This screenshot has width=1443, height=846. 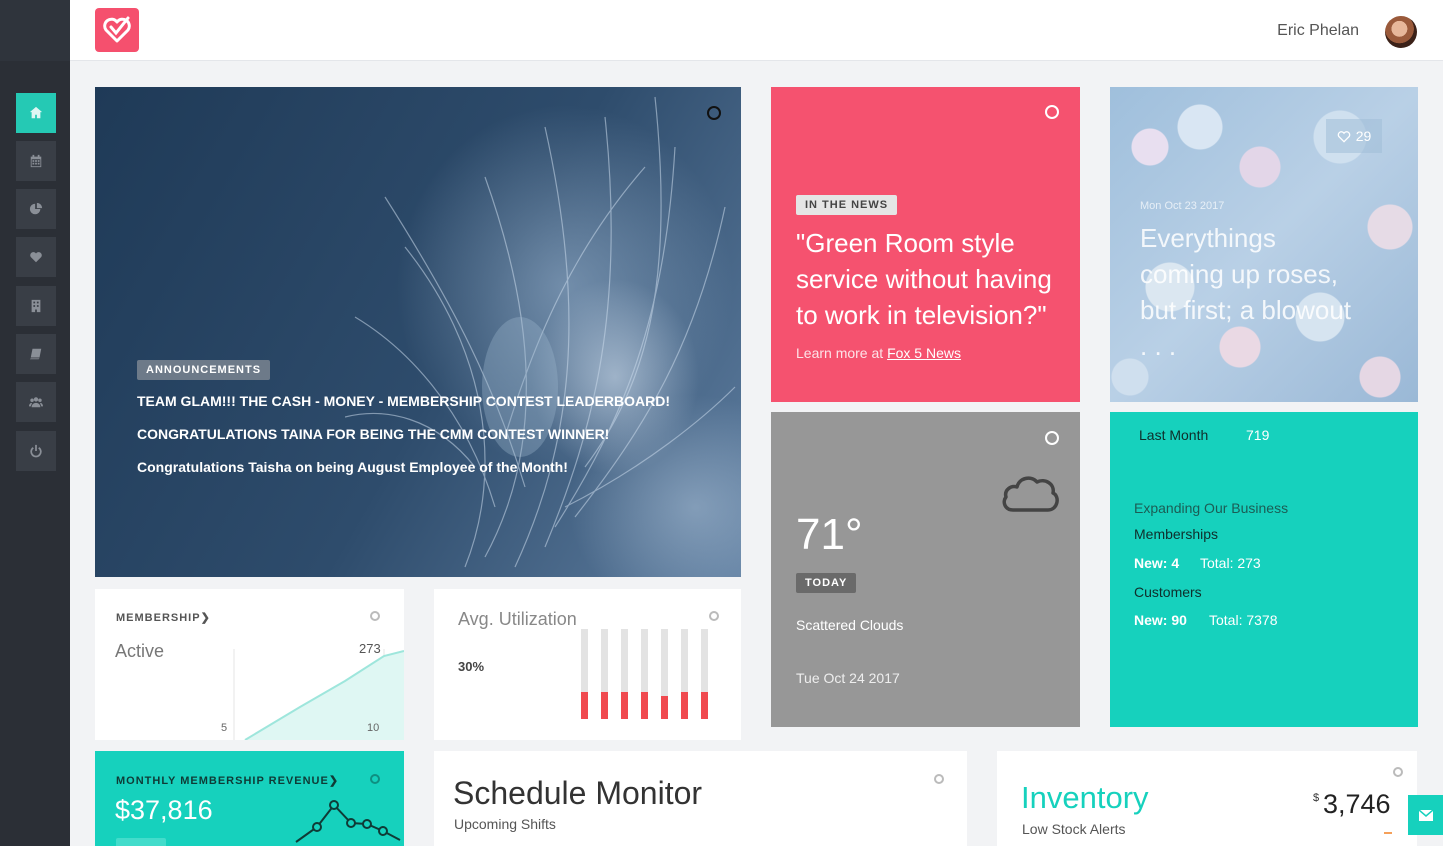 What do you see at coordinates (1176, 534) in the screenshot?
I see `memberships-label: Memberships` at bounding box center [1176, 534].